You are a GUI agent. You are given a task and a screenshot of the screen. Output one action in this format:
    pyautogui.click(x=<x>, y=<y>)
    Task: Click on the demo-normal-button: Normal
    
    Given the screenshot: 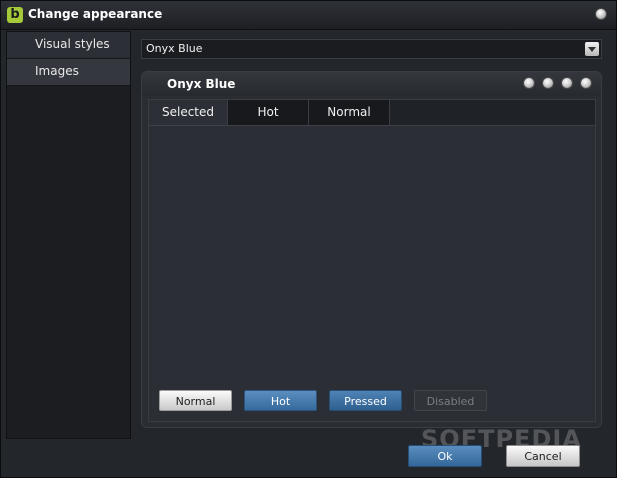 What is the action you would take?
    pyautogui.click(x=195, y=400)
    